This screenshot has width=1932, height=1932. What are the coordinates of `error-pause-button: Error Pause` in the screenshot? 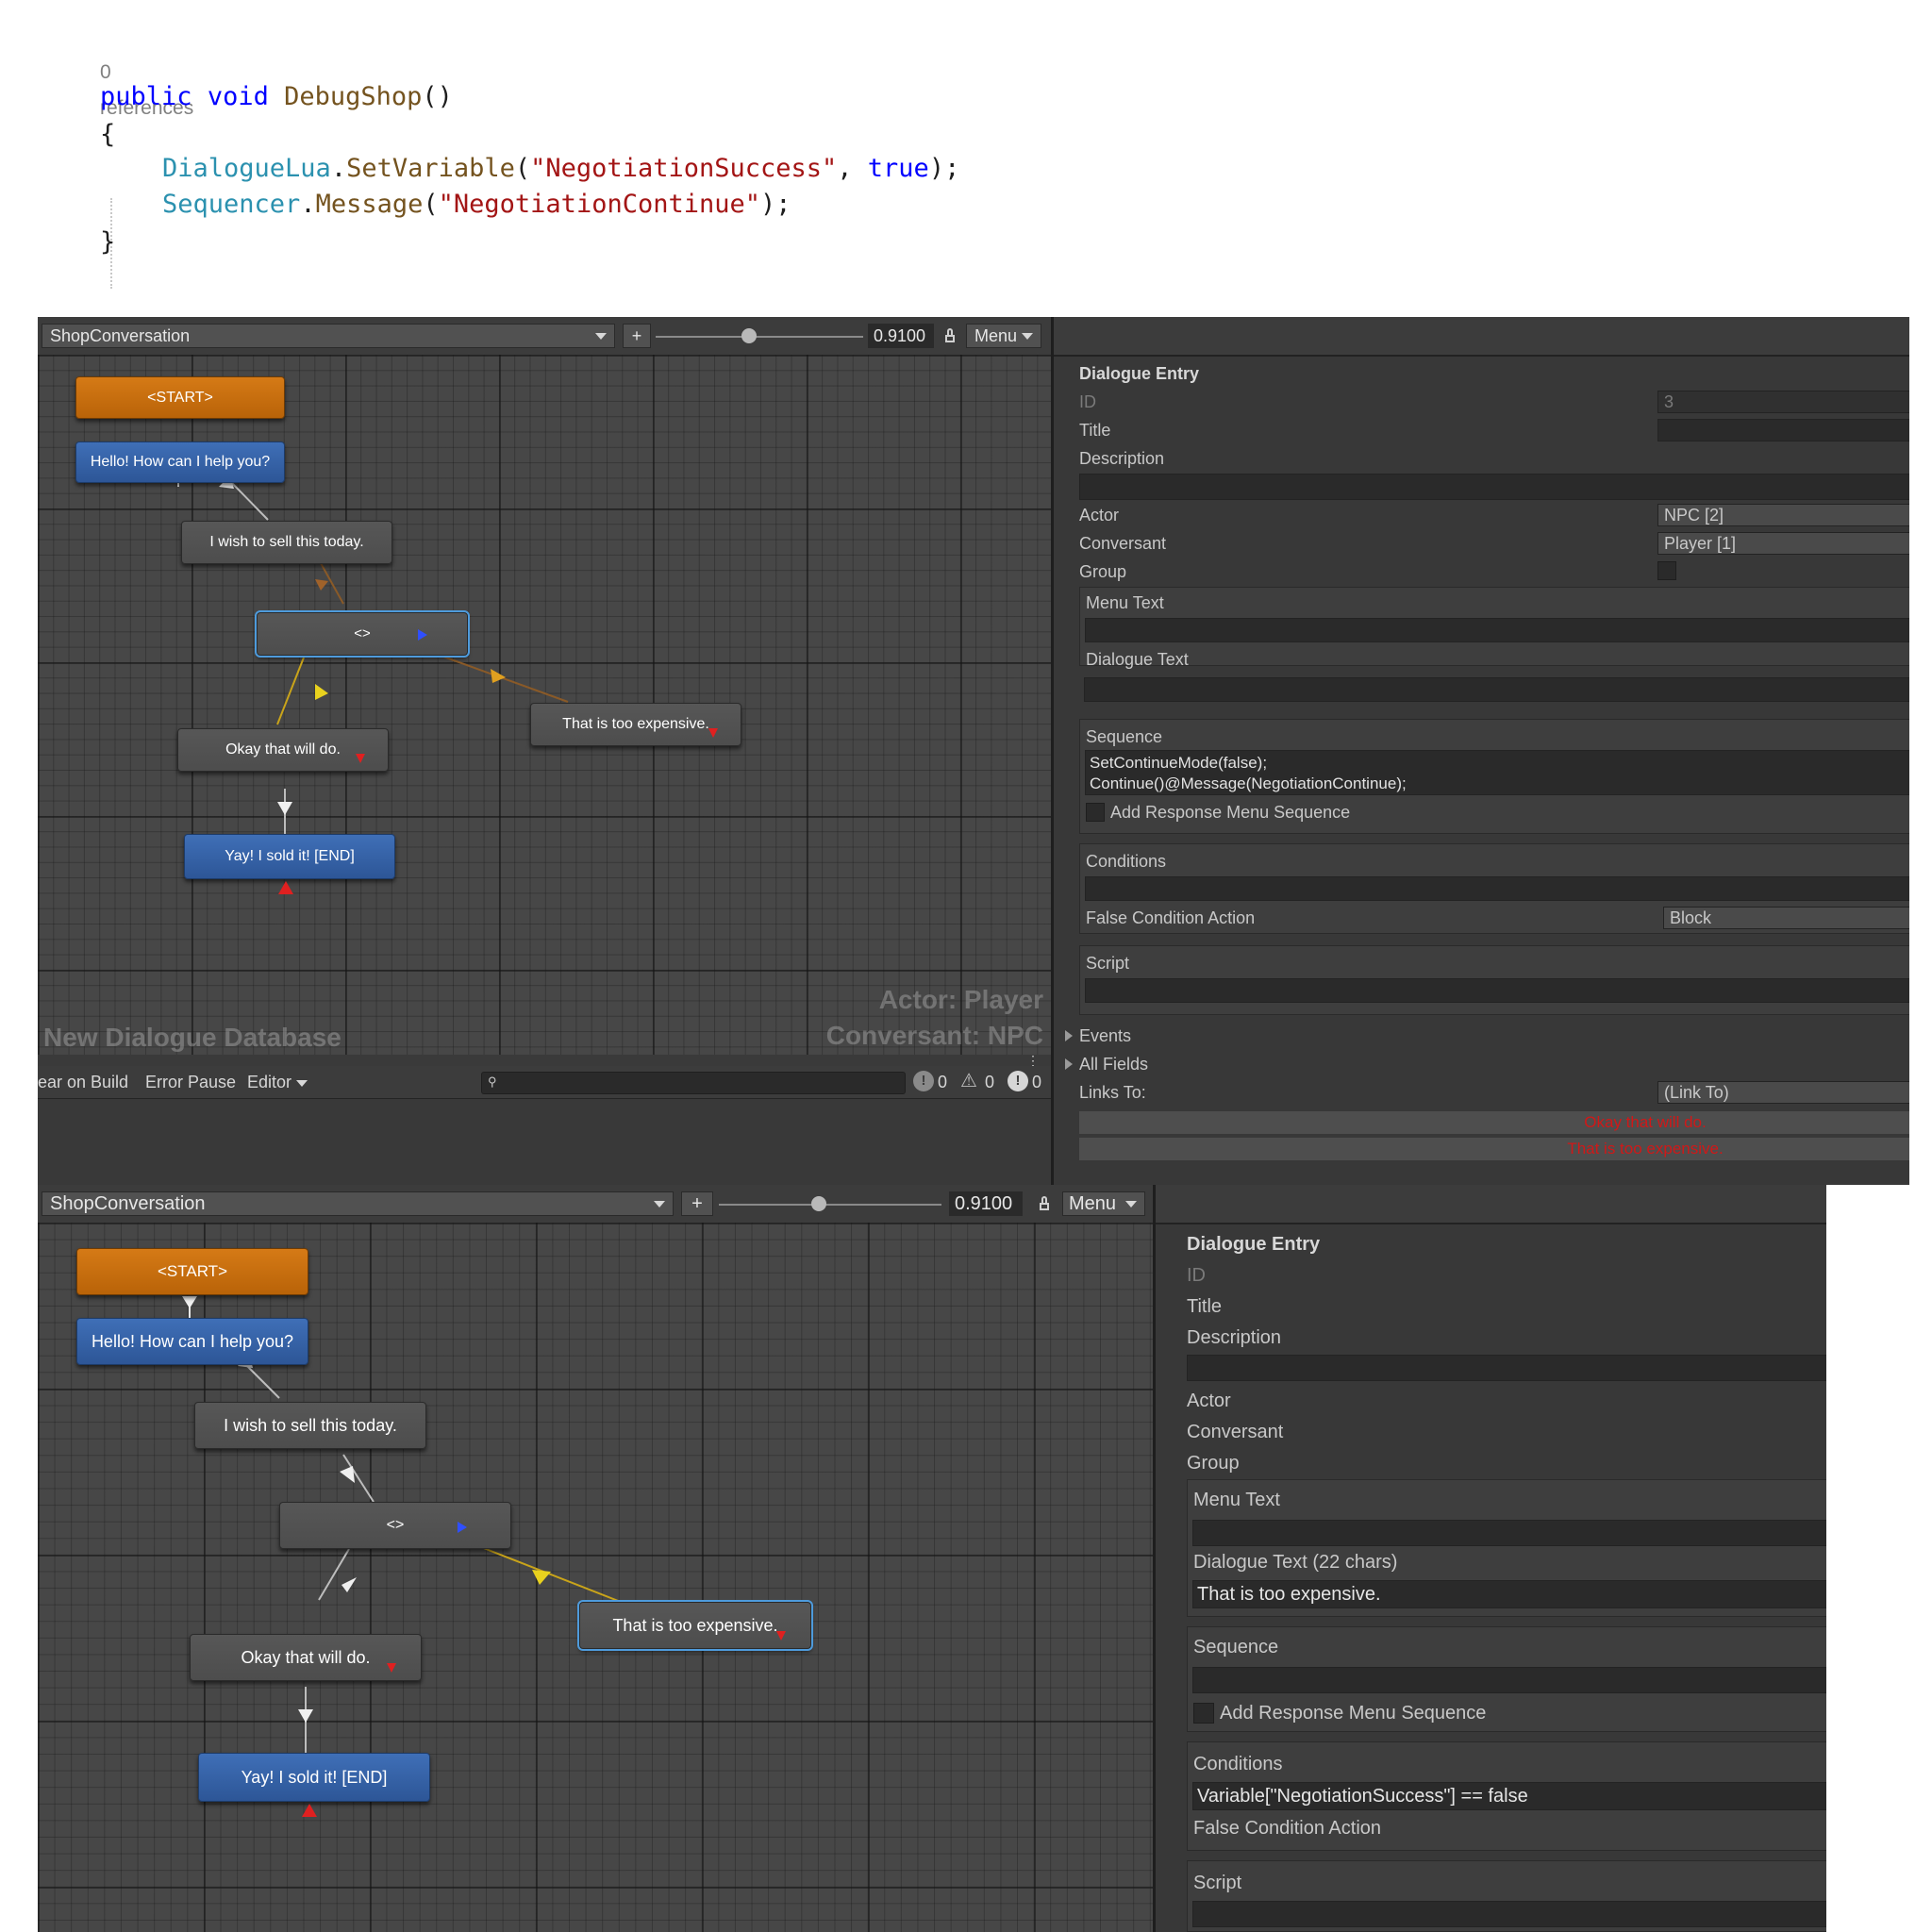 It's located at (190, 1082).